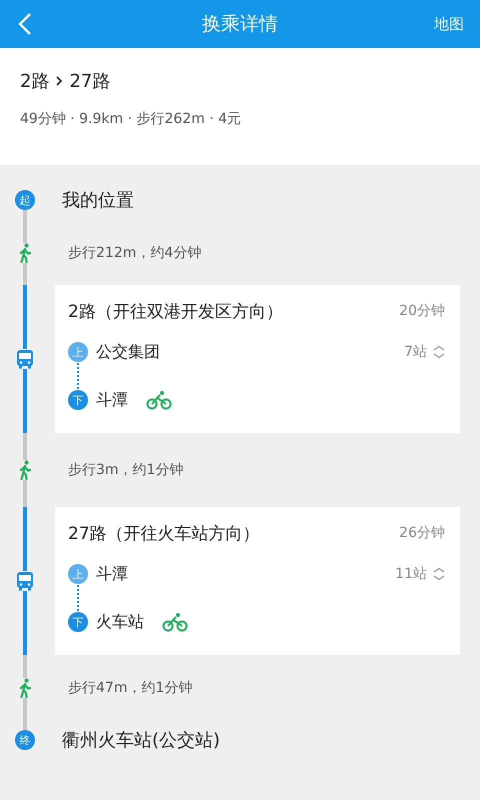 The image size is (480, 800). What do you see at coordinates (164, 533) in the screenshot?
I see `bus-line-title: 27路（开往火车站方向）` at bounding box center [164, 533].